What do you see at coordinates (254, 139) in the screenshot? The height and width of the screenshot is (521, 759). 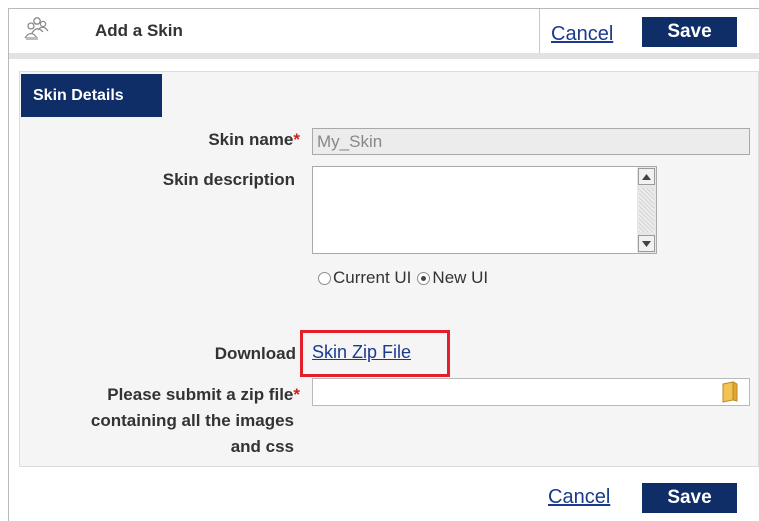 I see `skin-name-label: Skin name*` at bounding box center [254, 139].